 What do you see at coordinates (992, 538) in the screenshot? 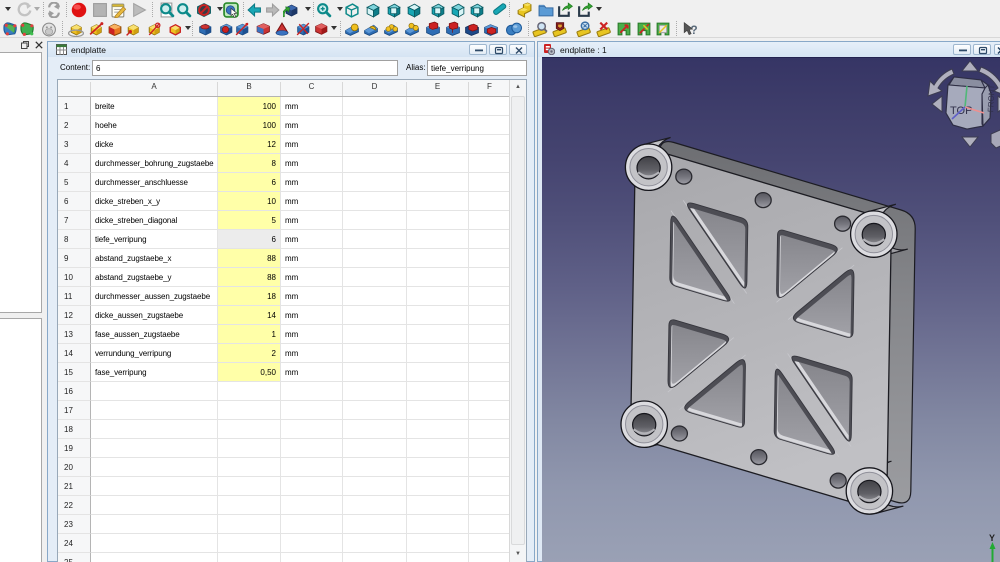
I see `svg-text: Y` at bounding box center [992, 538].